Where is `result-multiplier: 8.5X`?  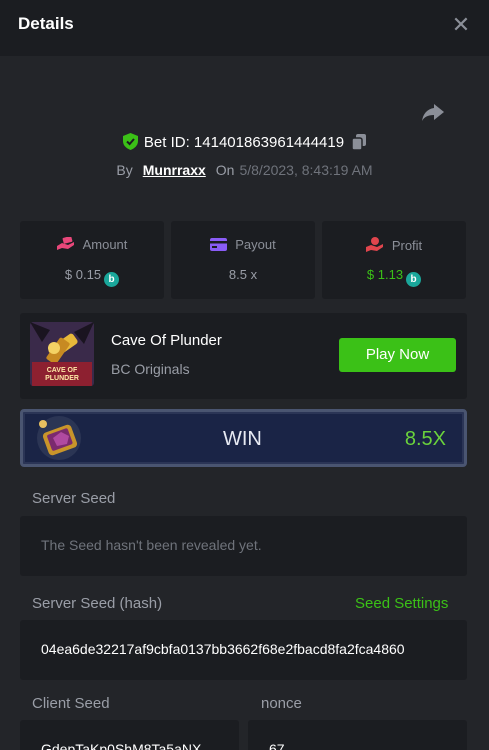 result-multiplier: 8.5X is located at coordinates (425, 439).